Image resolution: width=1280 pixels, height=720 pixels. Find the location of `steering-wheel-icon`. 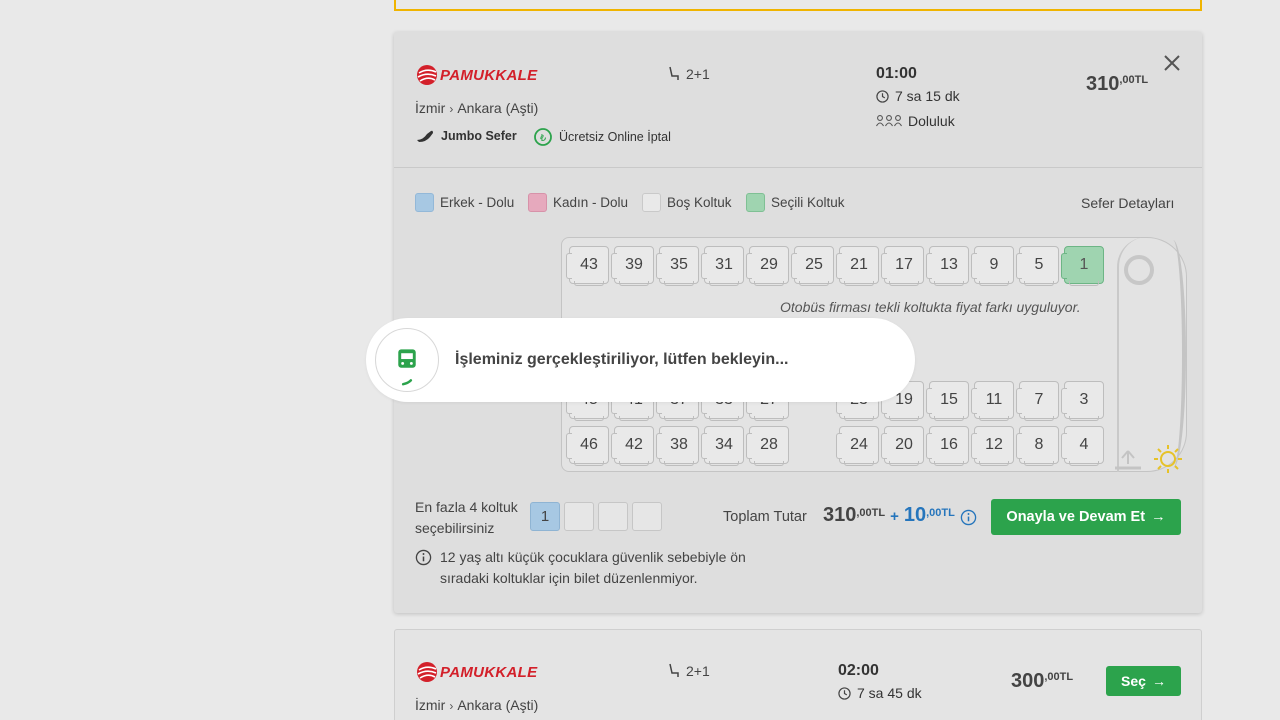

steering-wheel-icon is located at coordinates (1139, 270).